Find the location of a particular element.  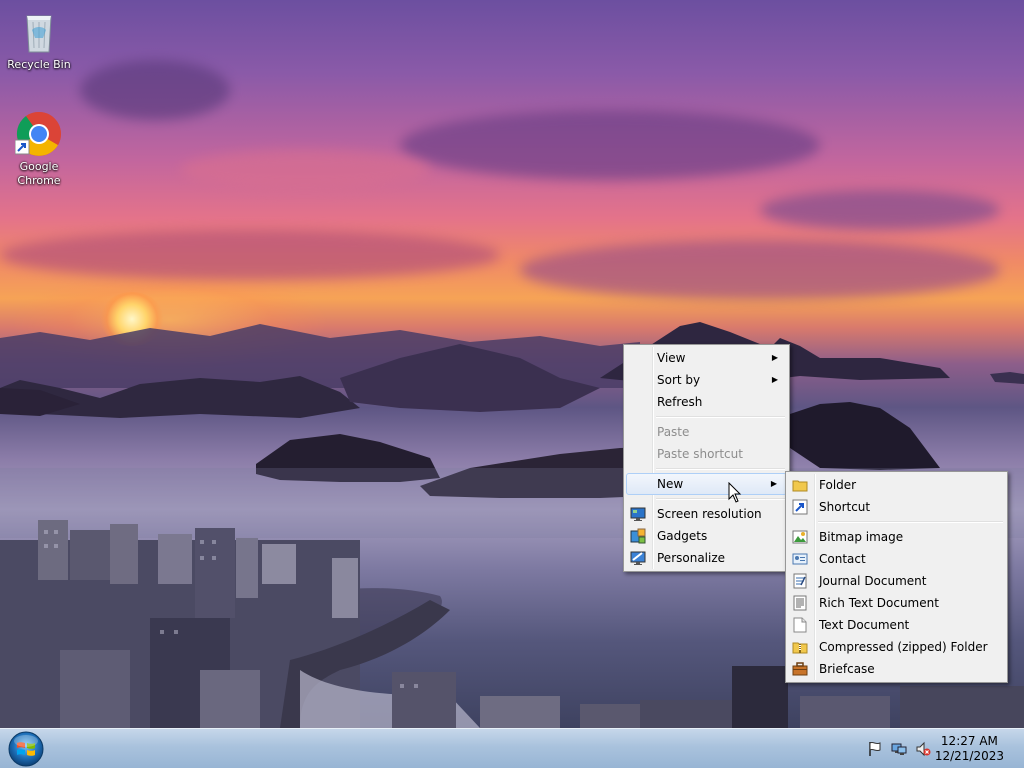

briefcase-icon is located at coordinates (800, 669).